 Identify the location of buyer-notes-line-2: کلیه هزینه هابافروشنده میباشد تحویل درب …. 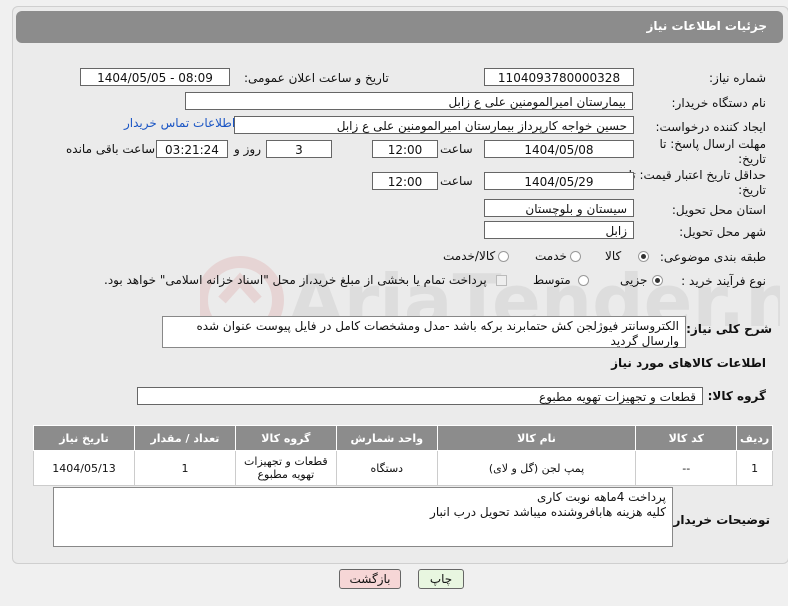
(548, 512).